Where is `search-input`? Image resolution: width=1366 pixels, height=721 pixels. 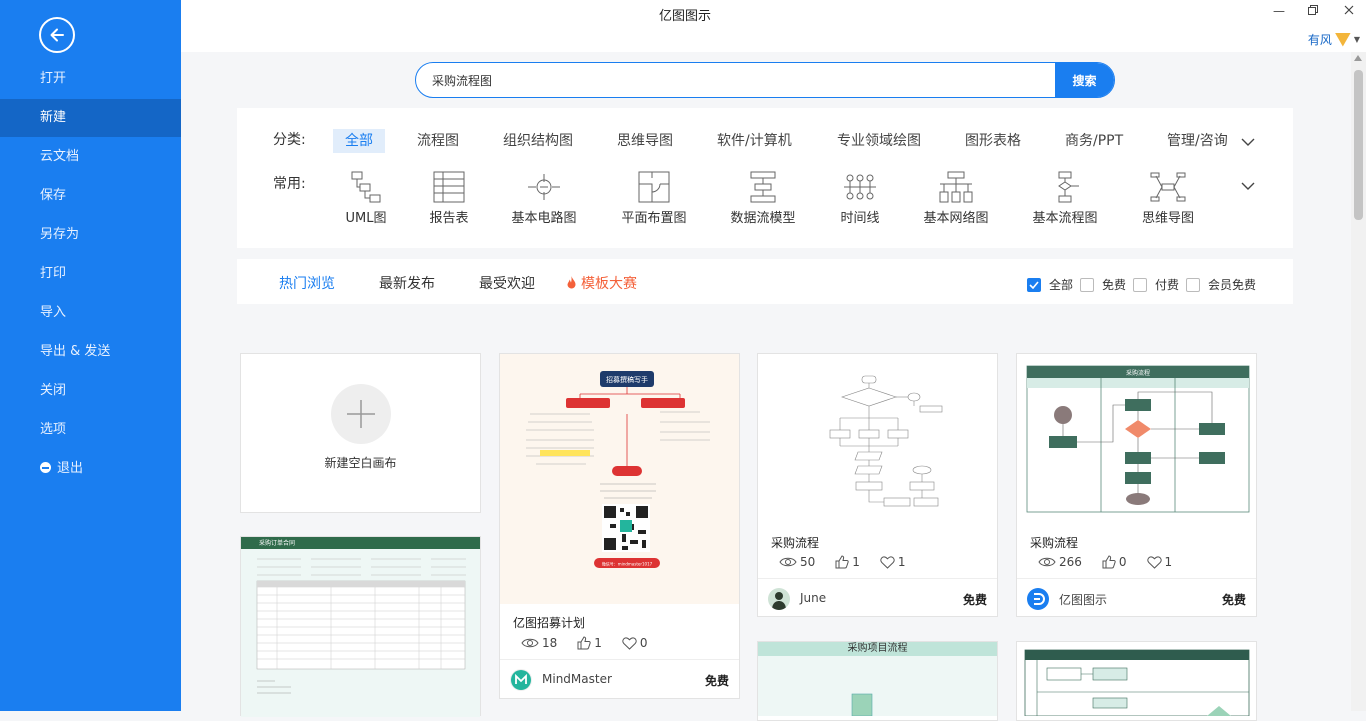 search-input is located at coordinates (736, 80).